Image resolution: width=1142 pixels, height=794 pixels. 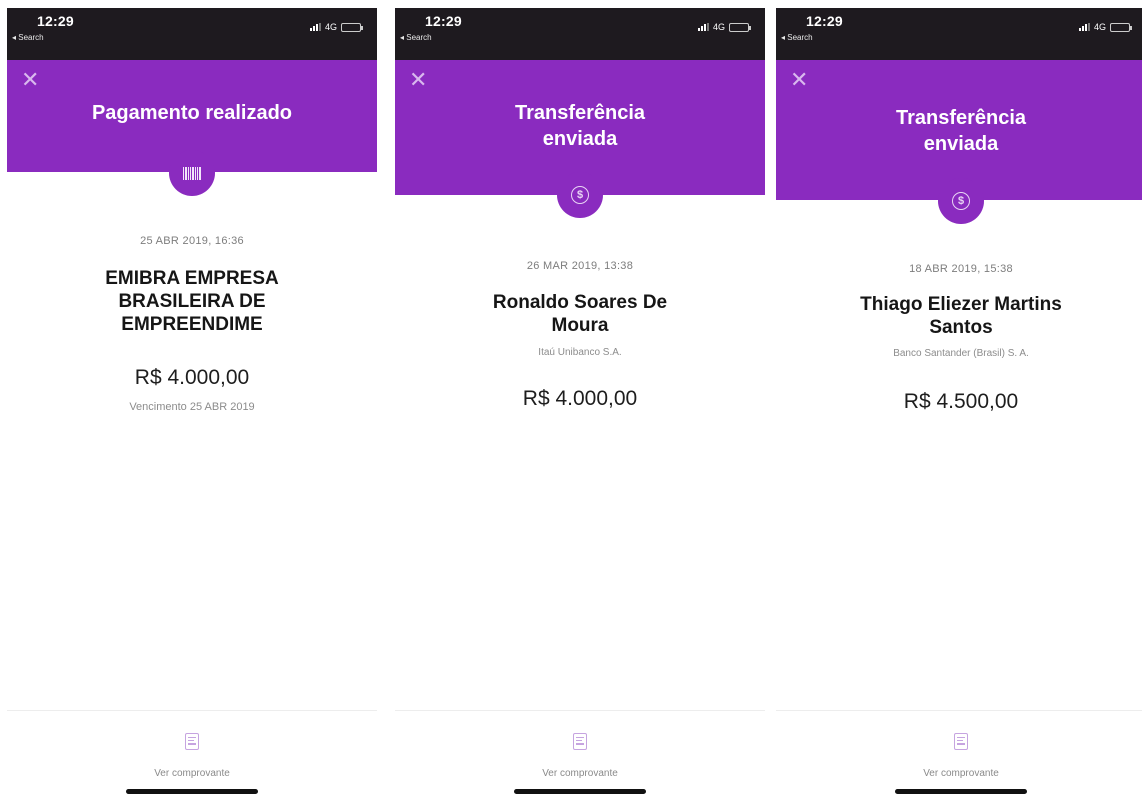 What do you see at coordinates (580, 352) in the screenshot?
I see `bank-name: Itaú Unibanco S.A.` at bounding box center [580, 352].